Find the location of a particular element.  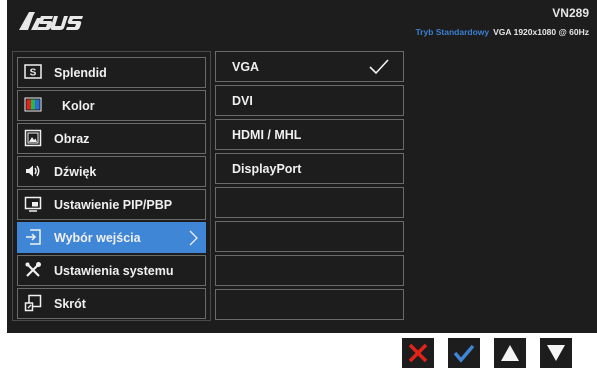

color-palette-icon is located at coordinates (33, 104).